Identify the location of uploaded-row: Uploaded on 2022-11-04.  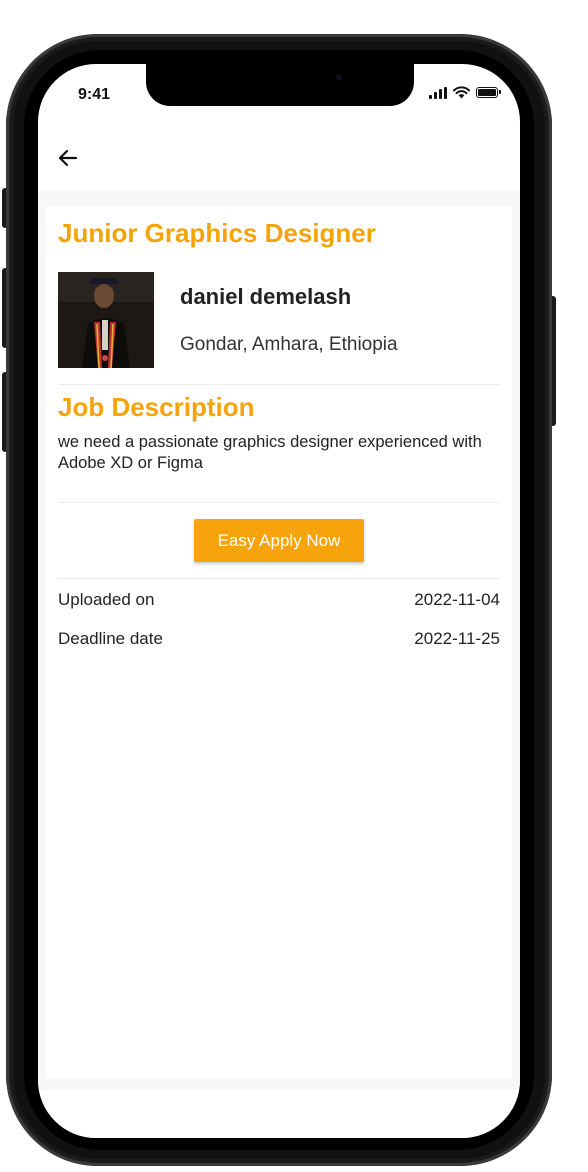
(279, 602).